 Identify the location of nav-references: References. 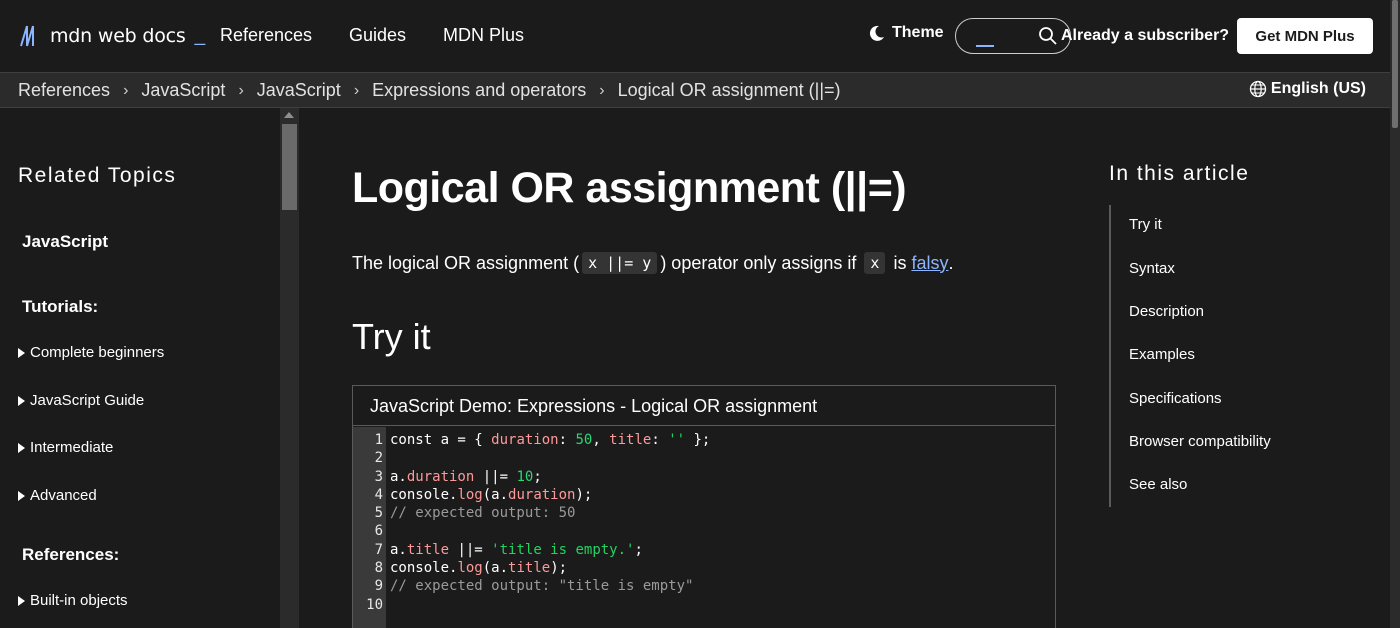
(266, 35).